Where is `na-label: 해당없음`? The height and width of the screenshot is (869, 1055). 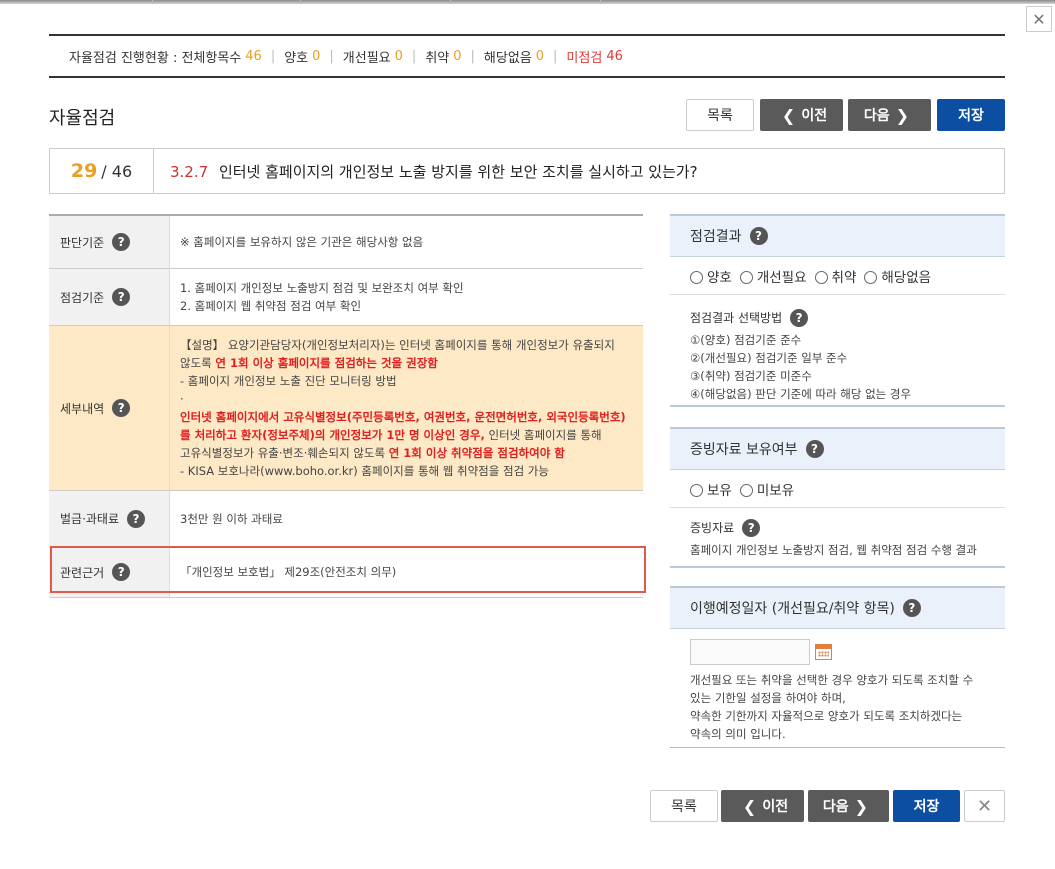 na-label: 해당없음 is located at coordinates (507, 58).